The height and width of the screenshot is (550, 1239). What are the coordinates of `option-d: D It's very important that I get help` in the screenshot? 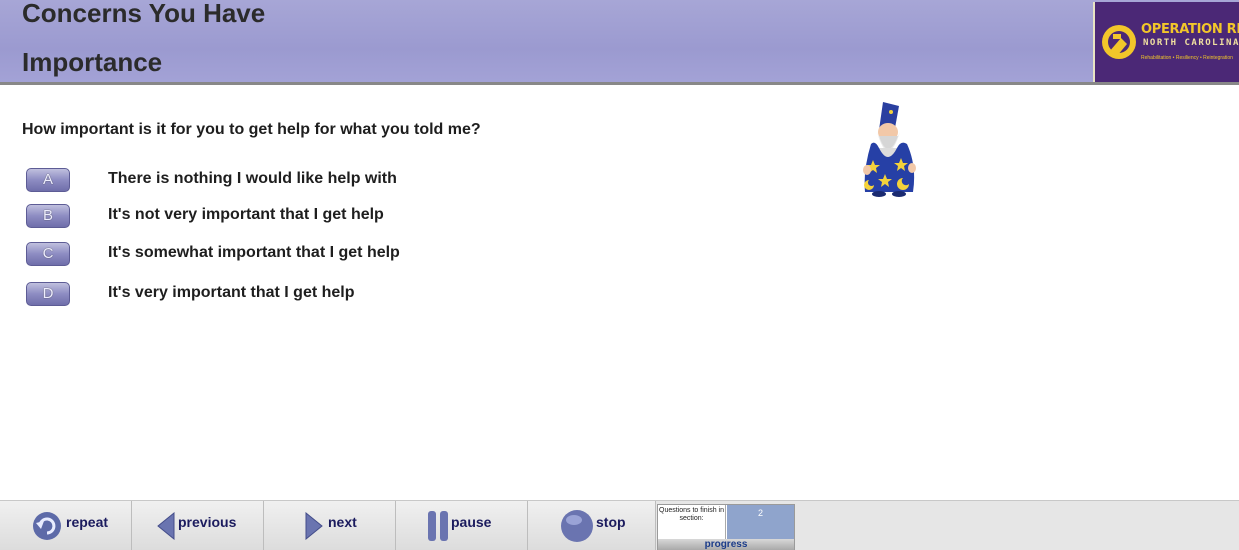 It's located at (276, 294).